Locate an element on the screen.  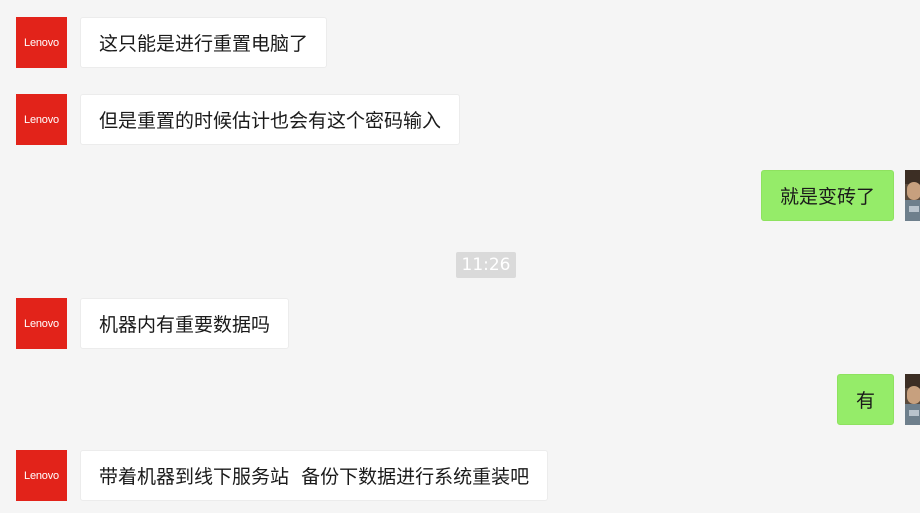
message-bubble-outgoing: 有 is located at coordinates (865, 399).